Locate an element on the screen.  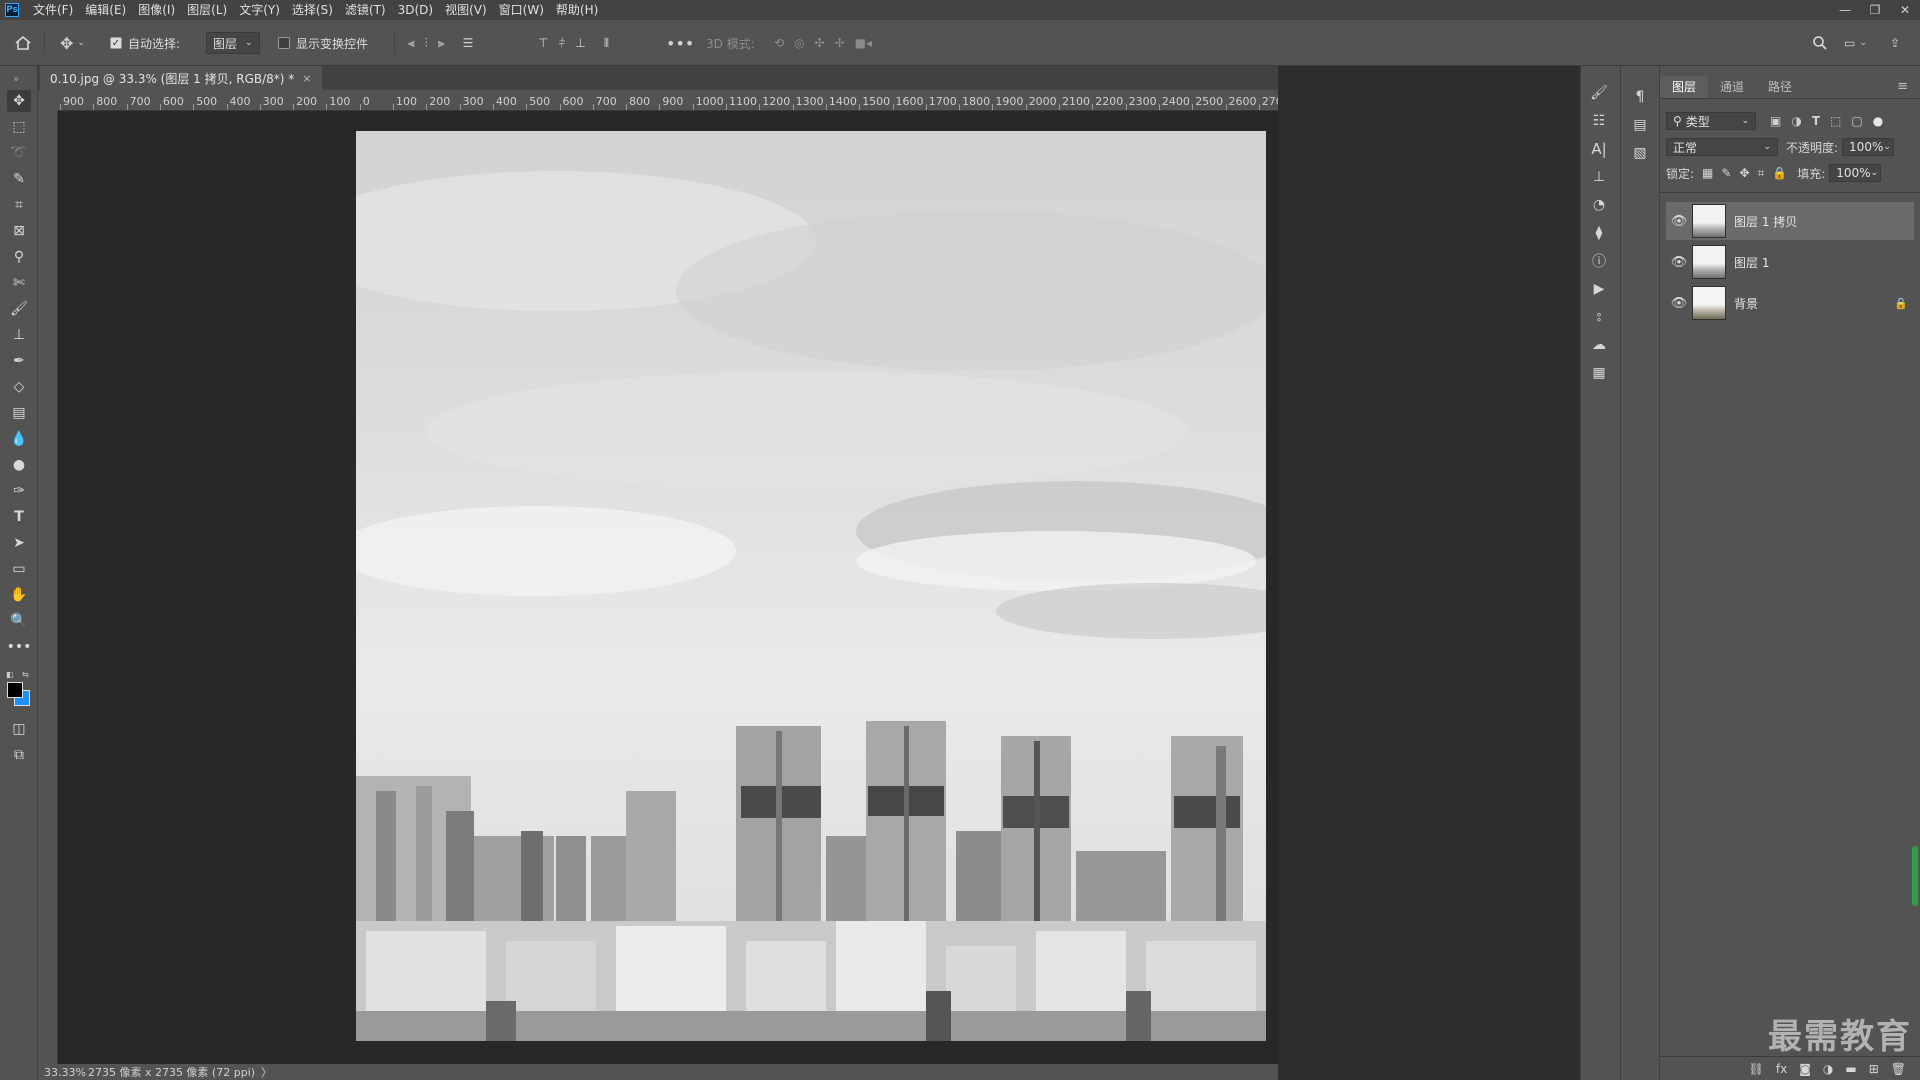
healing-brush-tool-icon: ✄ is located at coordinates (19, 283).